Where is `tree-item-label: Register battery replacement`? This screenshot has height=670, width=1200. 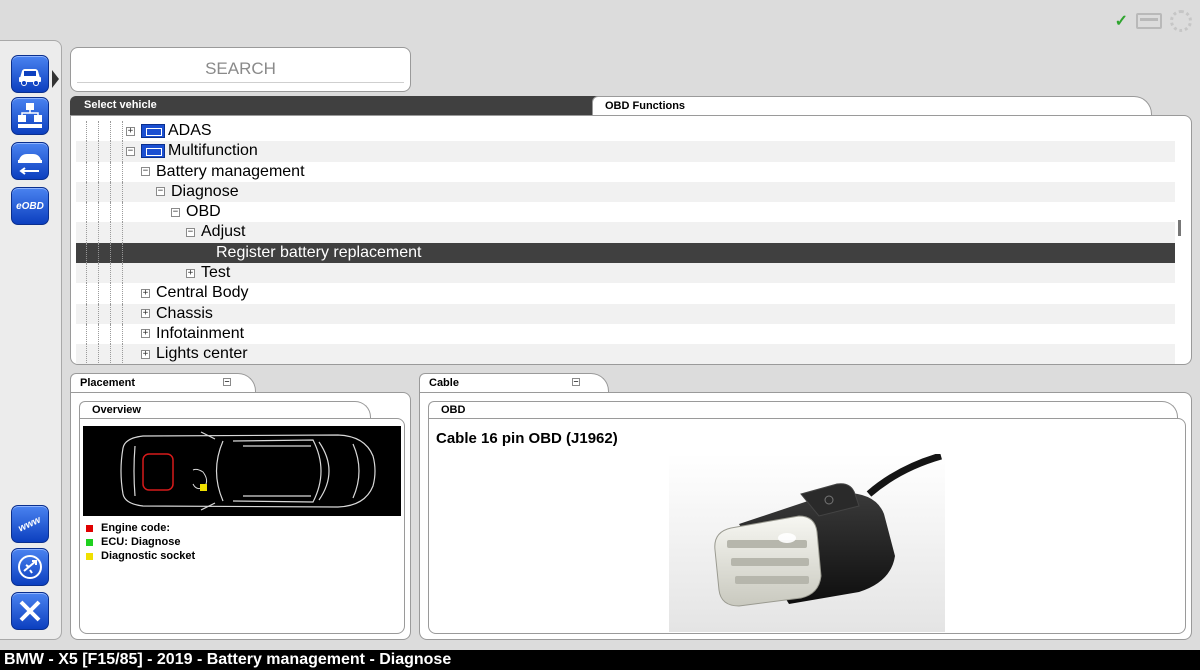 tree-item-label: Register battery replacement is located at coordinates (319, 252).